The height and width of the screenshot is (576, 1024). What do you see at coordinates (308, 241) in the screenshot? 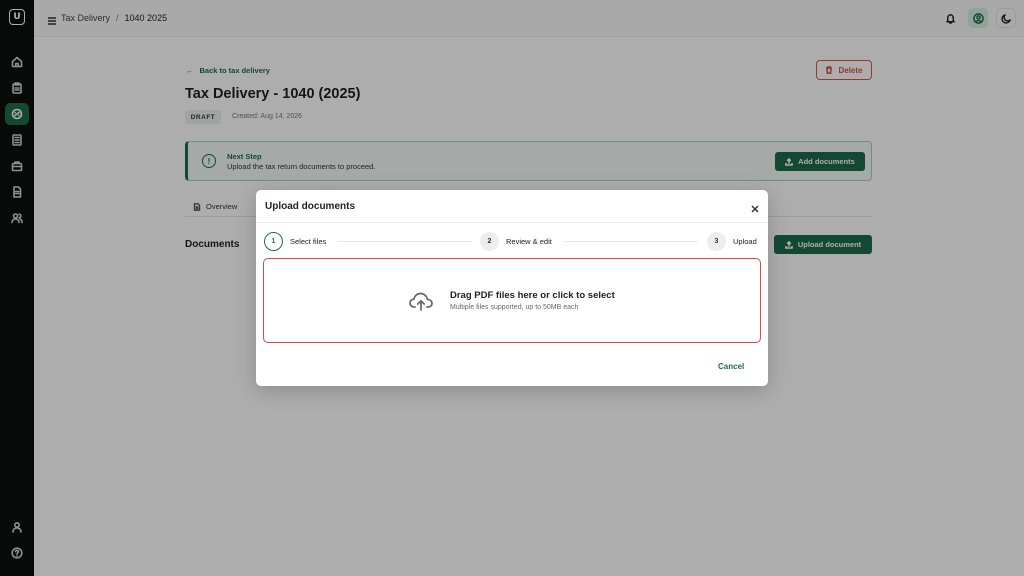
I see `step-1-label: Select files` at bounding box center [308, 241].